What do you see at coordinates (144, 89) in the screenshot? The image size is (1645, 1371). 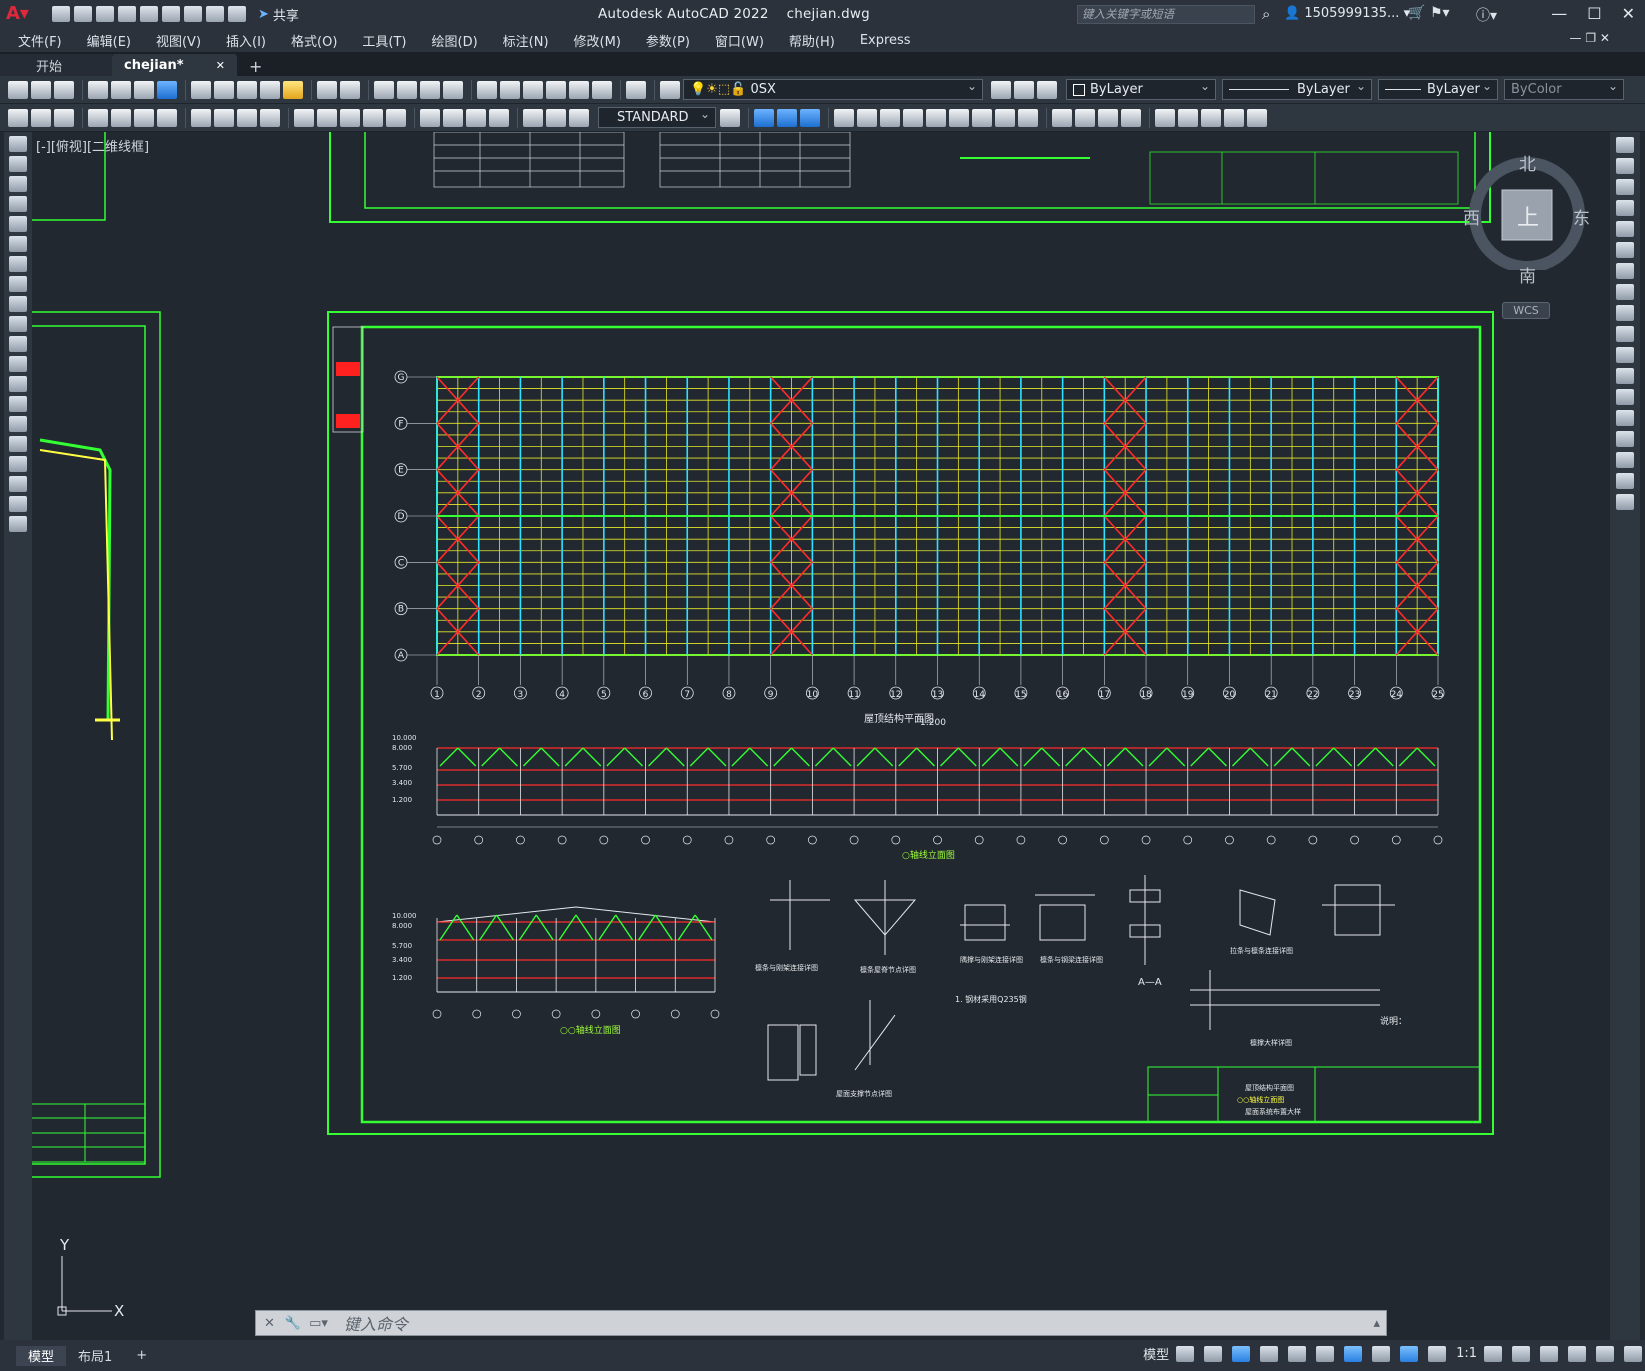 I see `publish-icon` at bounding box center [144, 89].